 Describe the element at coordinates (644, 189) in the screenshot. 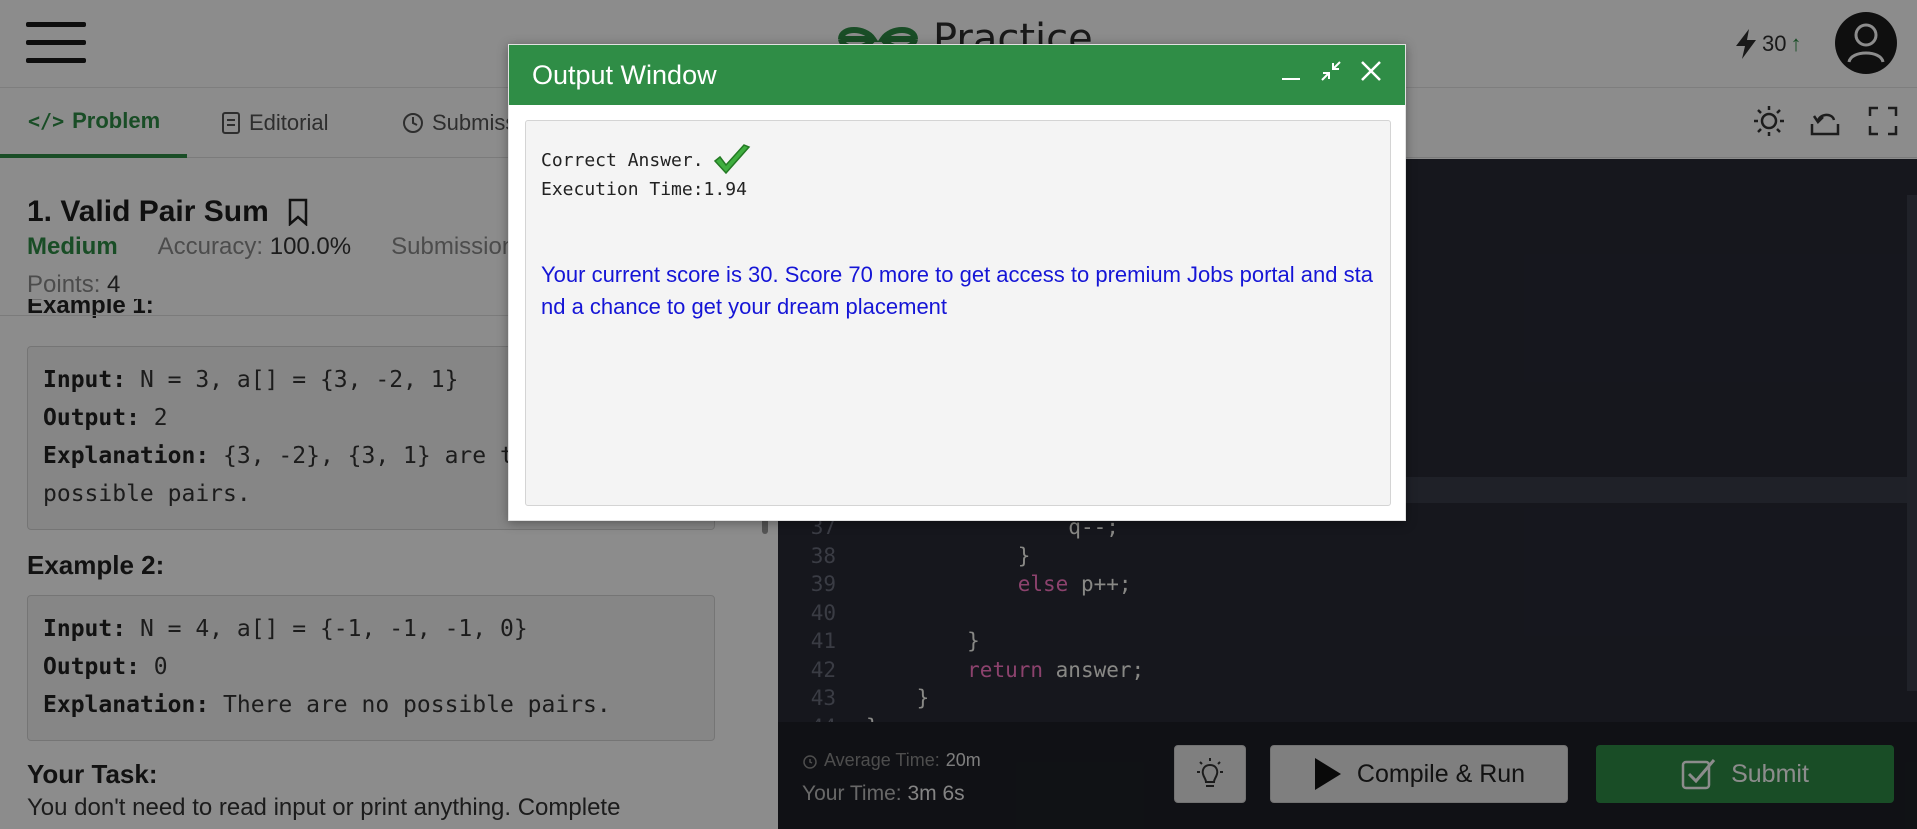

I see `execution-time: Execution Time:1.94` at that location.